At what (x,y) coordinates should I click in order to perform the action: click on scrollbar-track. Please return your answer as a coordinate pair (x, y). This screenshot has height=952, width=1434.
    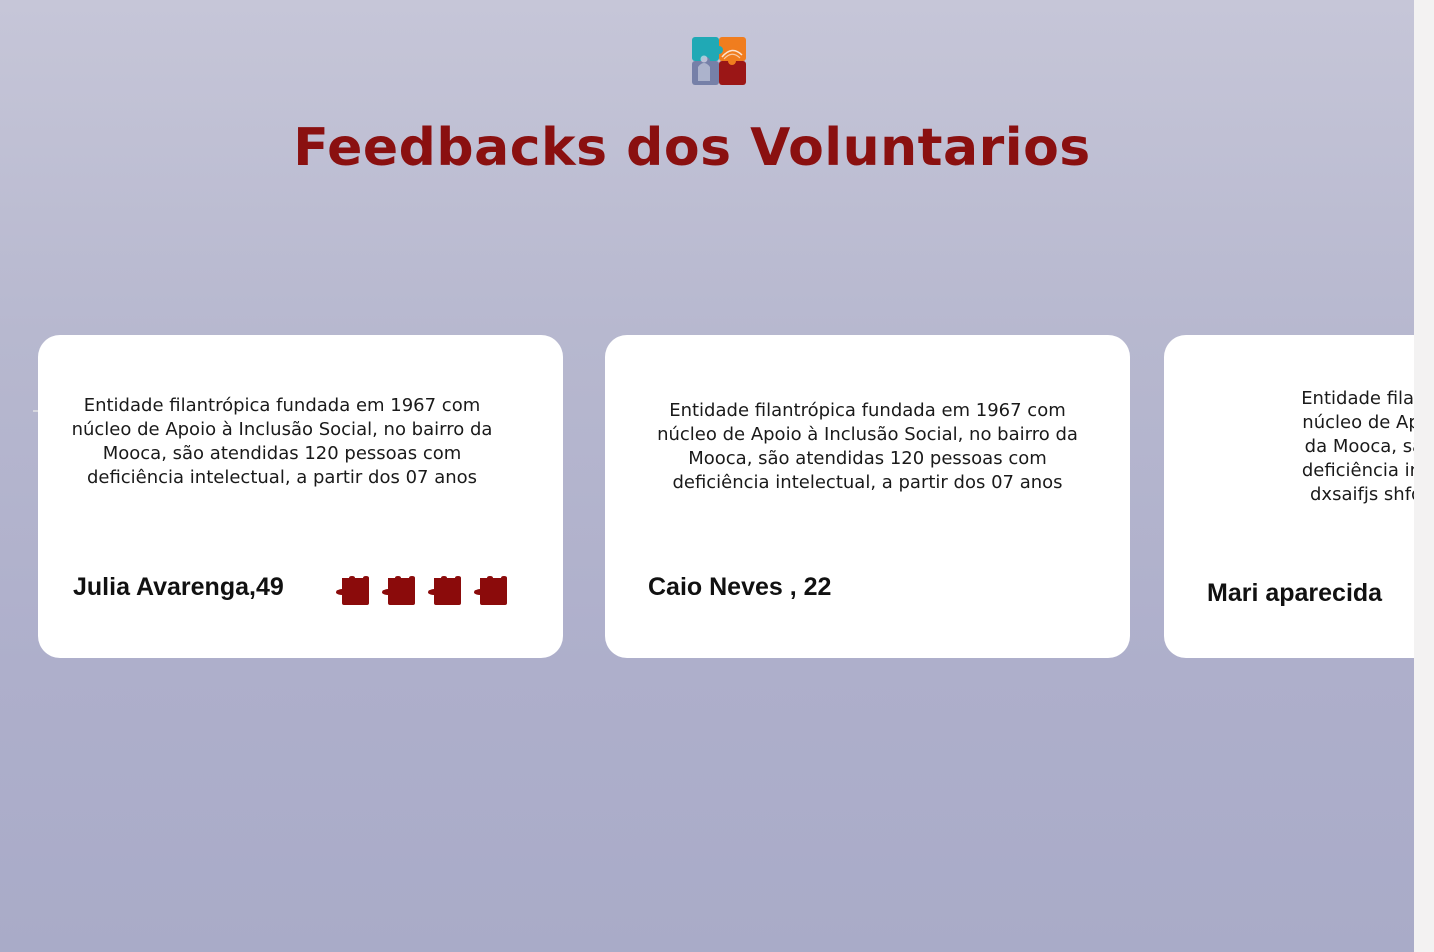
    Looking at the image, I should click on (1424, 476).